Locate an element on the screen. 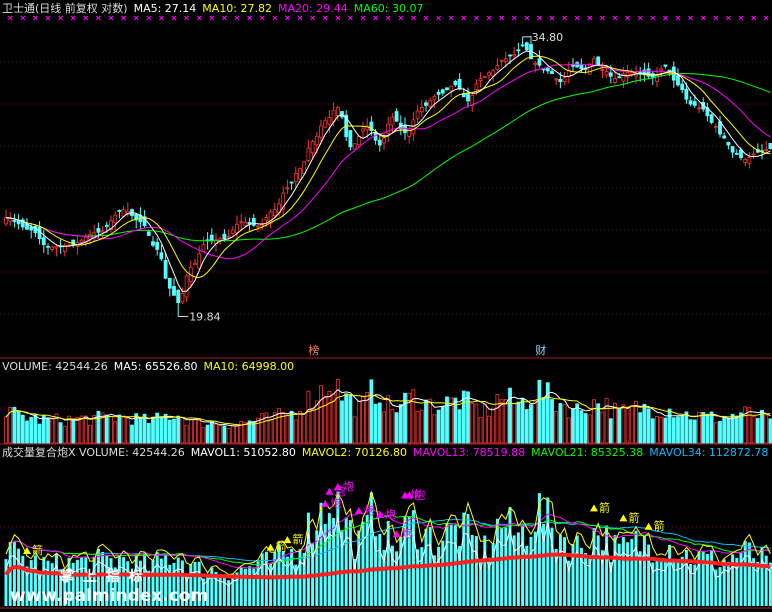 This screenshot has width=772, height=612. legend-vol-ma5: MA5: 65526.80 is located at coordinates (155, 366).